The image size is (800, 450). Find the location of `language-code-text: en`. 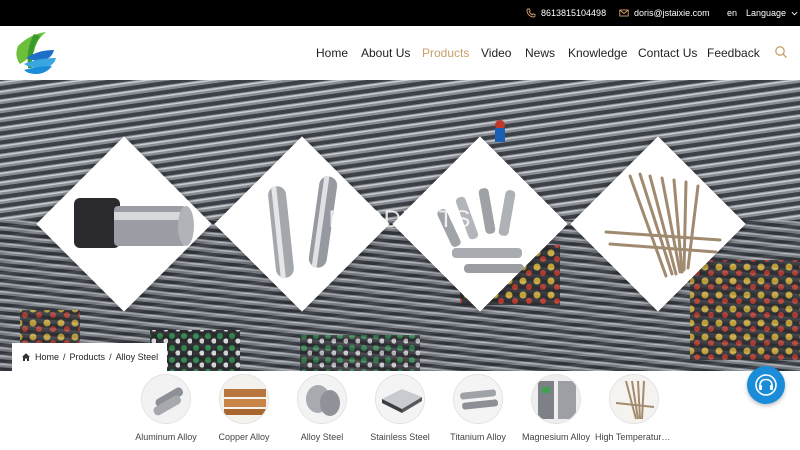

language-code-text: en is located at coordinates (732, 13).